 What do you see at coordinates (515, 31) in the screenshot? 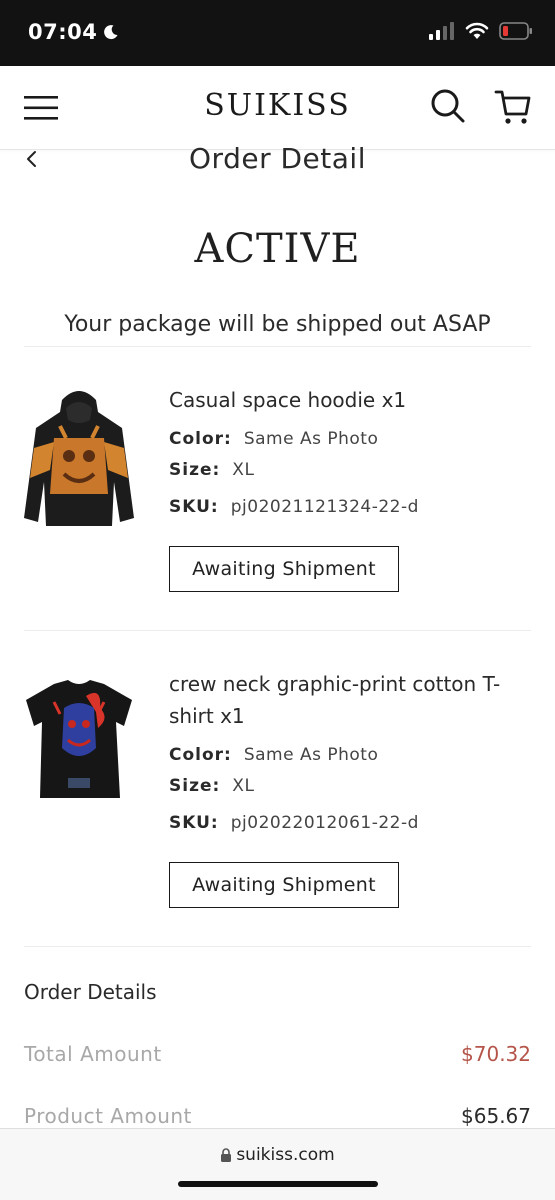
I see `battery-icon` at bounding box center [515, 31].